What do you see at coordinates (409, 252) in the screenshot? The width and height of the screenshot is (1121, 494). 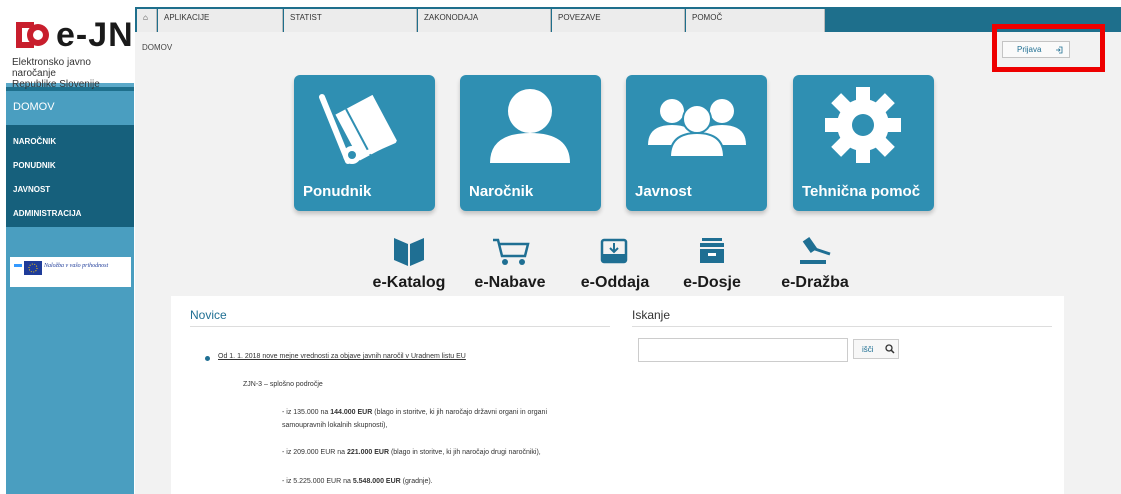 I see `book-icon` at bounding box center [409, 252].